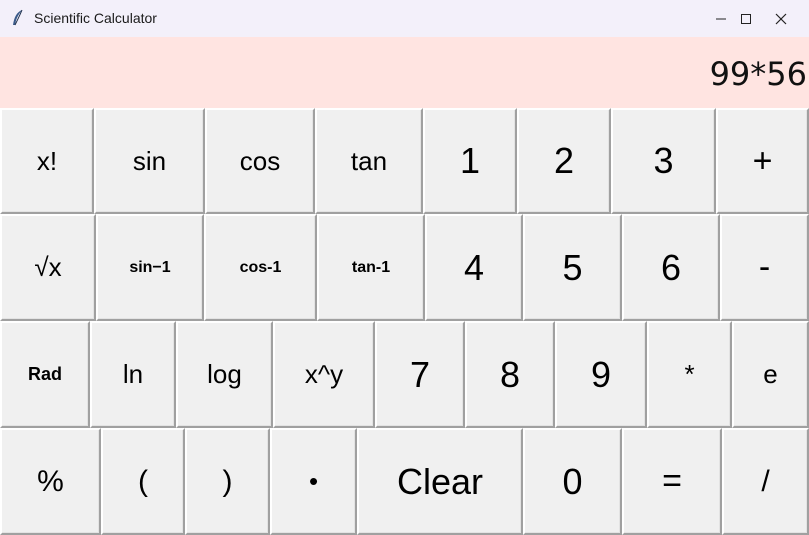  What do you see at coordinates (45, 374) in the screenshot?
I see `rad-button: Rad` at bounding box center [45, 374].